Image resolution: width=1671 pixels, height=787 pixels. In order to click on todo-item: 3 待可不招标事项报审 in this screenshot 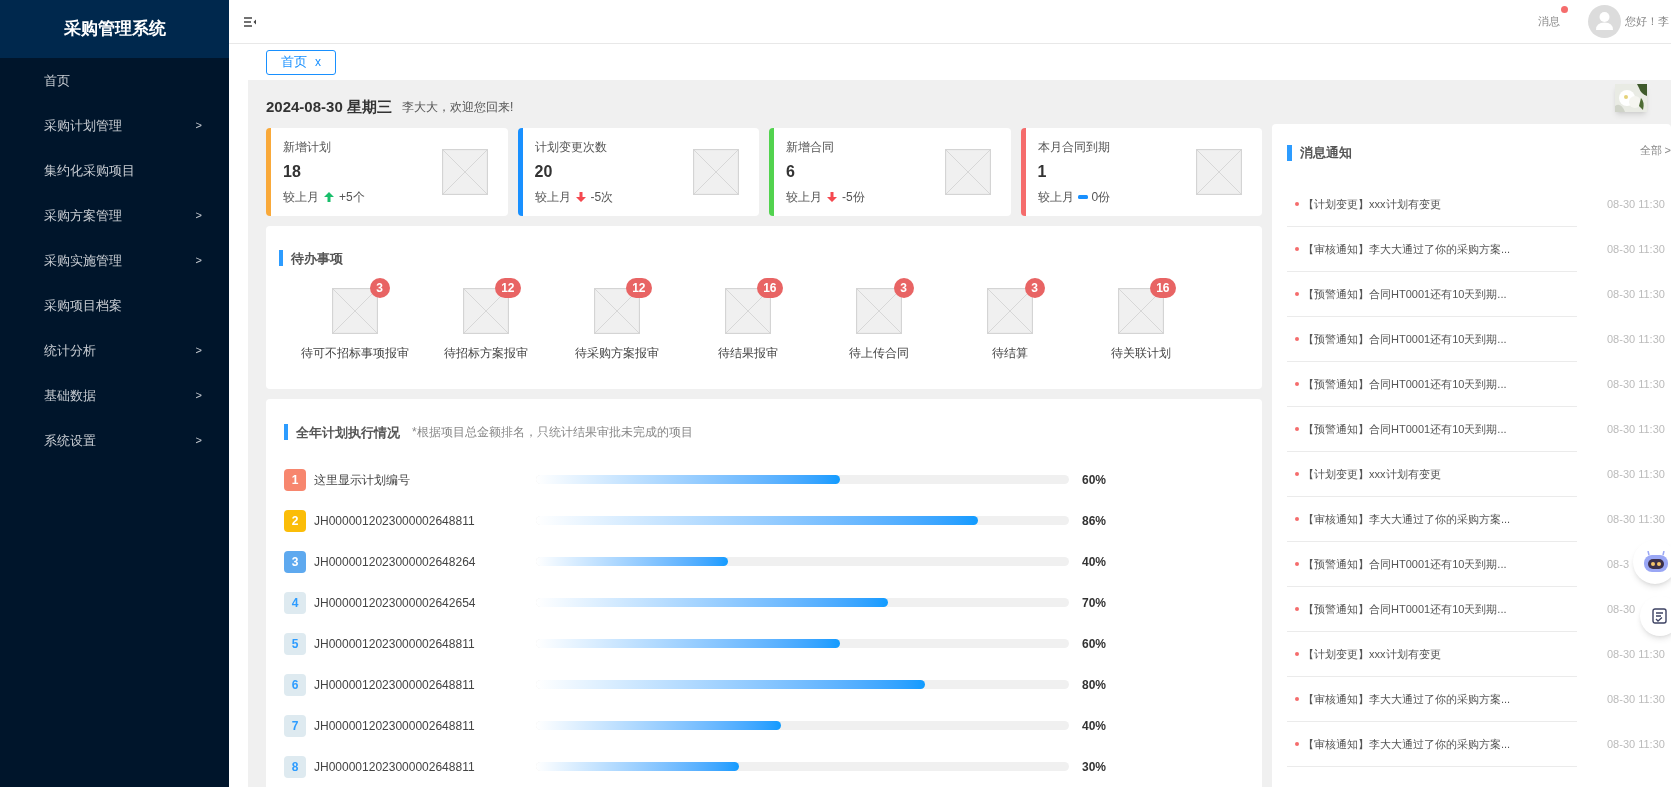, I will do `click(354, 320)`.